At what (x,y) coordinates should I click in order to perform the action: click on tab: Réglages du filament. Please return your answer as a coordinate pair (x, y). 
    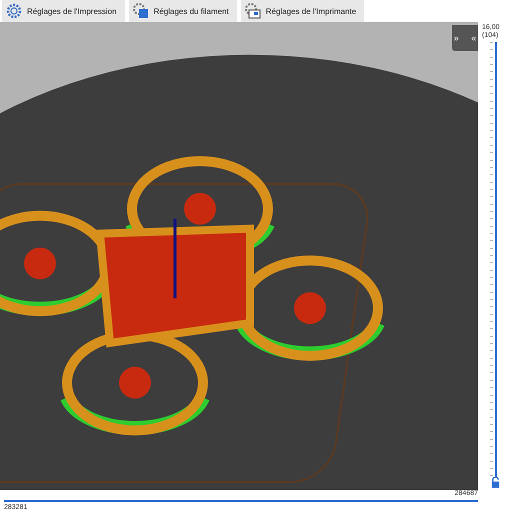
    Looking at the image, I should click on (182, 11).